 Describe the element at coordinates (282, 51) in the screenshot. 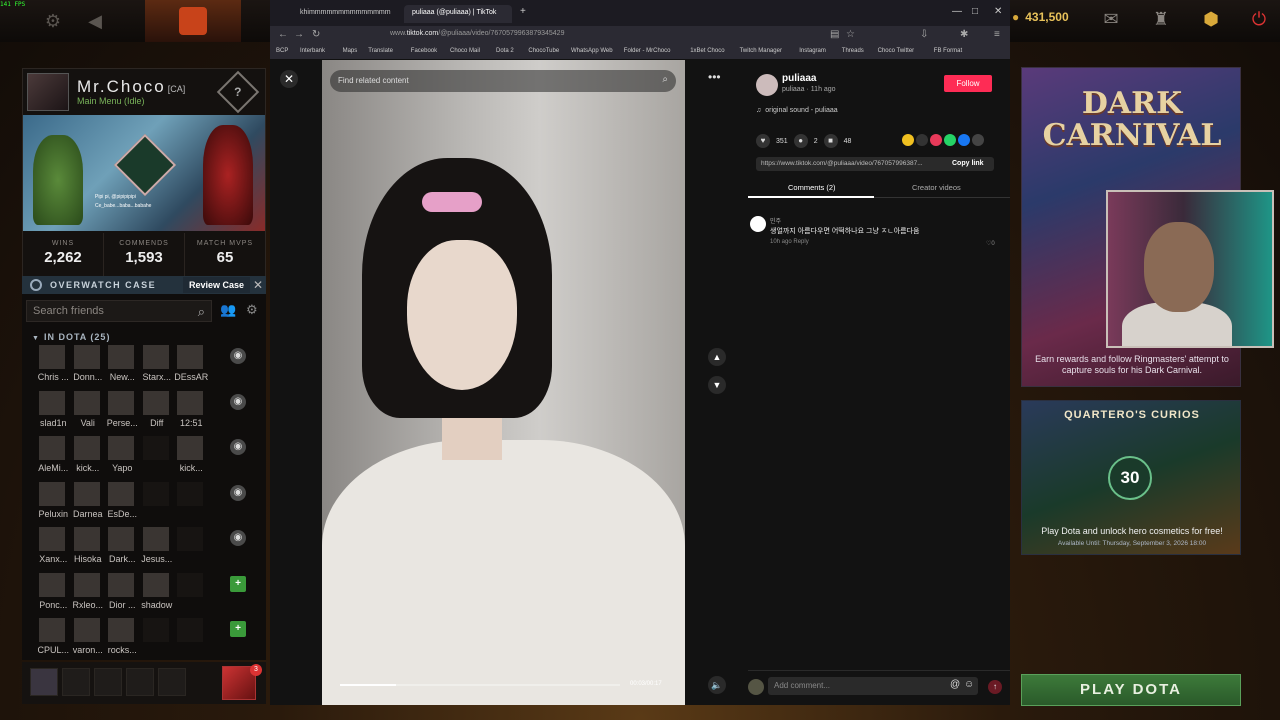

I see `bookmark-item: BCP` at that location.